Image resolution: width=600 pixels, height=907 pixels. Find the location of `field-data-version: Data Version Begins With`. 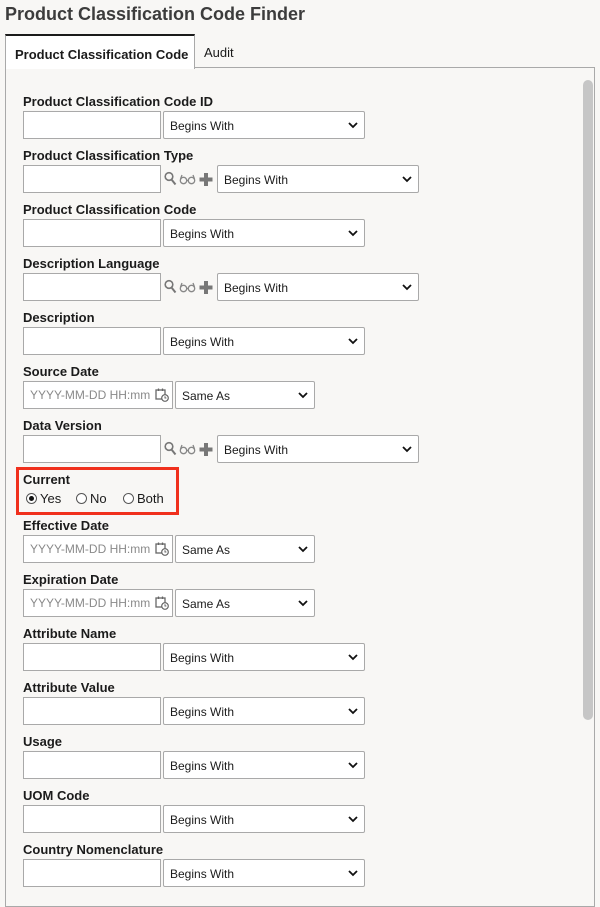

field-data-version: Data Version Begins With is located at coordinates (221, 440).